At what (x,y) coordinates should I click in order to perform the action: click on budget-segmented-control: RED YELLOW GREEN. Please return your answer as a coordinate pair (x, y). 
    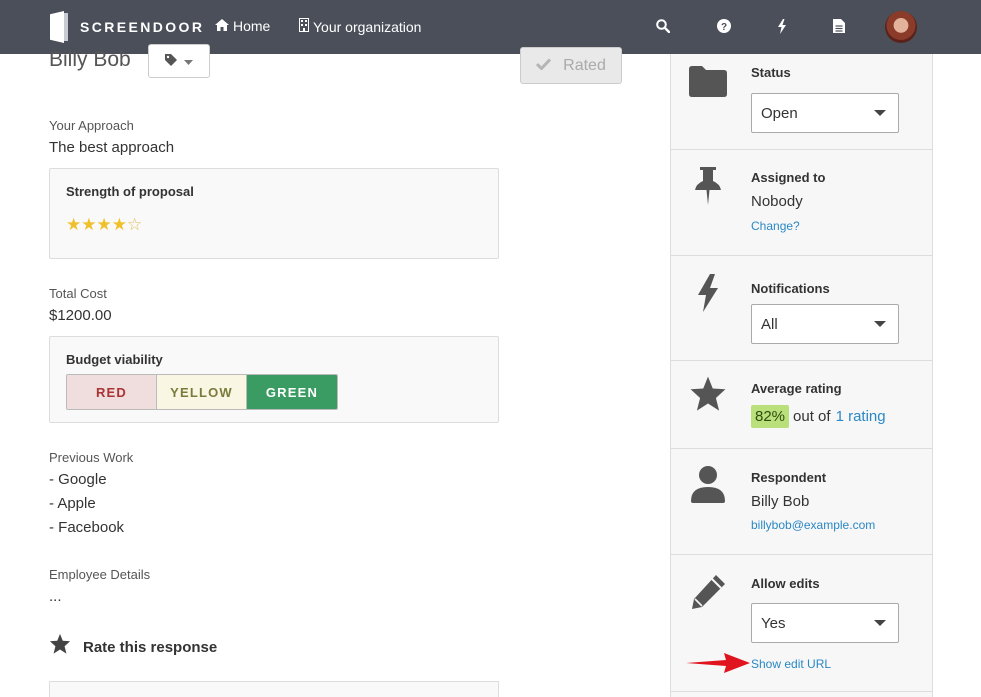
    Looking at the image, I should click on (202, 392).